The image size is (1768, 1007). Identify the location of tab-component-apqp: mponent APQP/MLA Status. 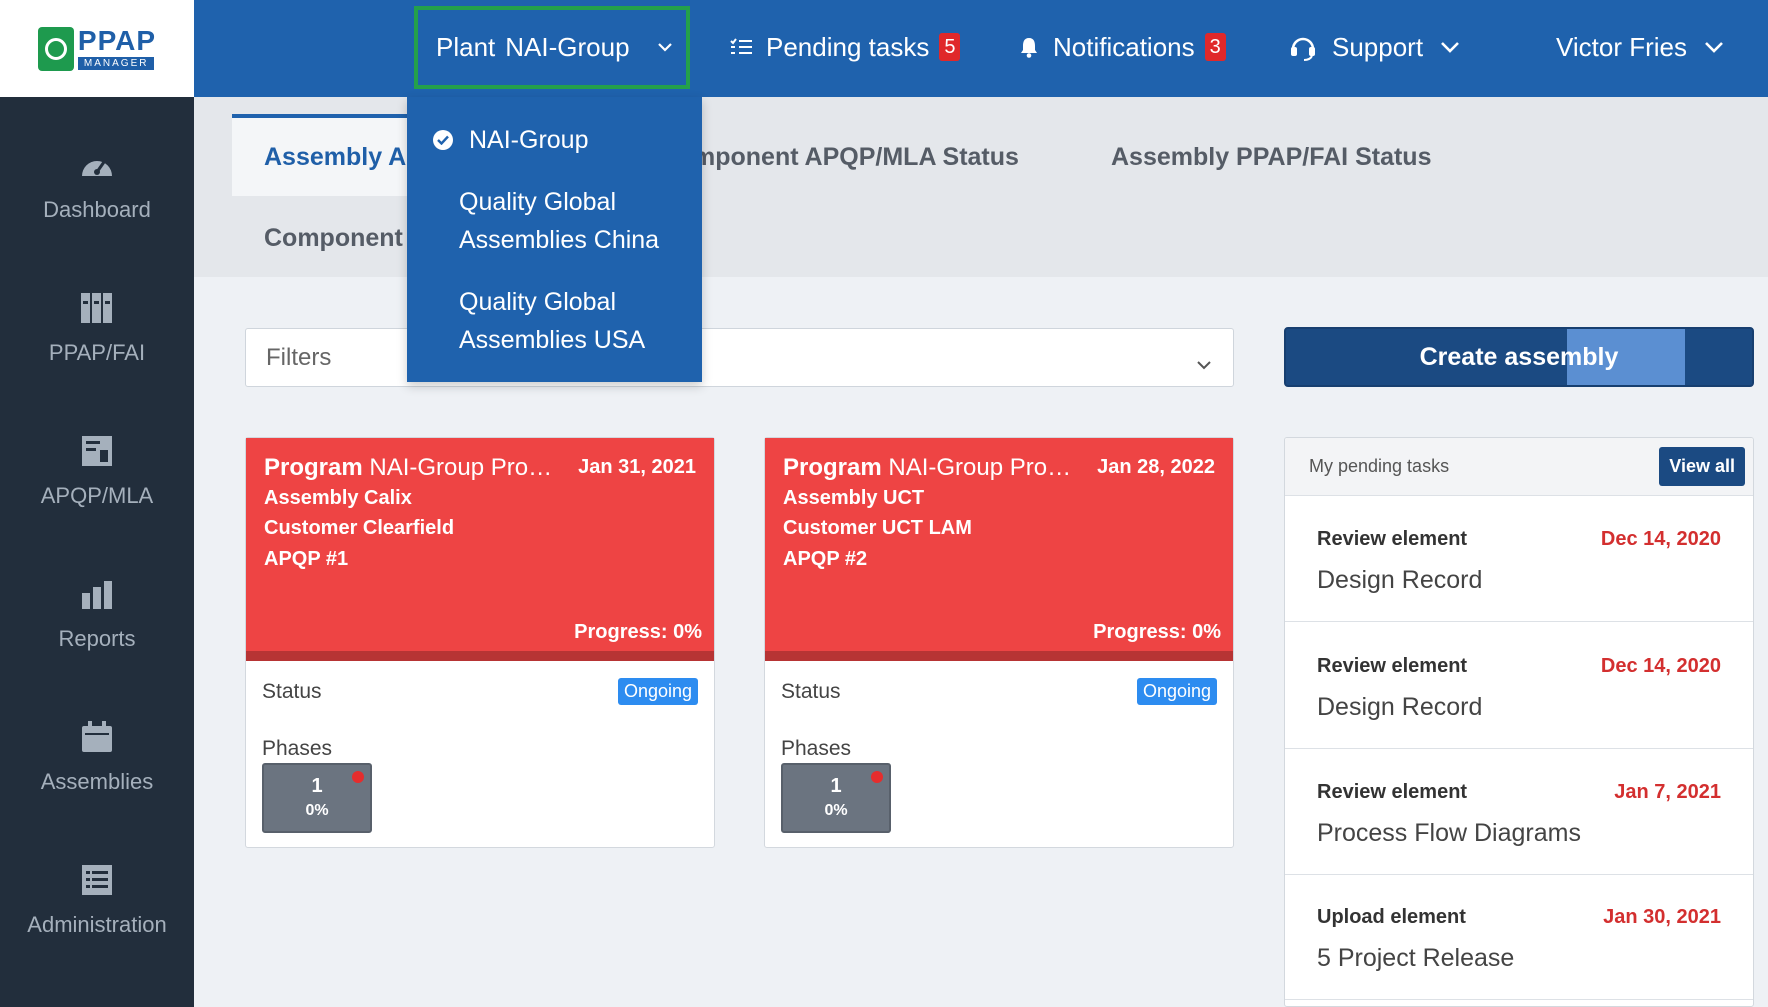
(856, 157).